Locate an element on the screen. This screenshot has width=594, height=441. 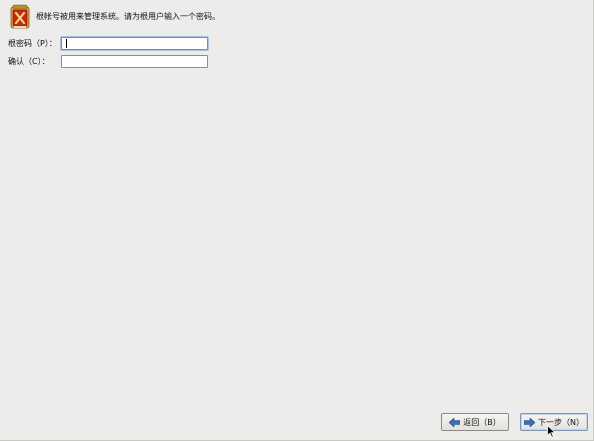
arrow-left-icon is located at coordinates (455, 422).